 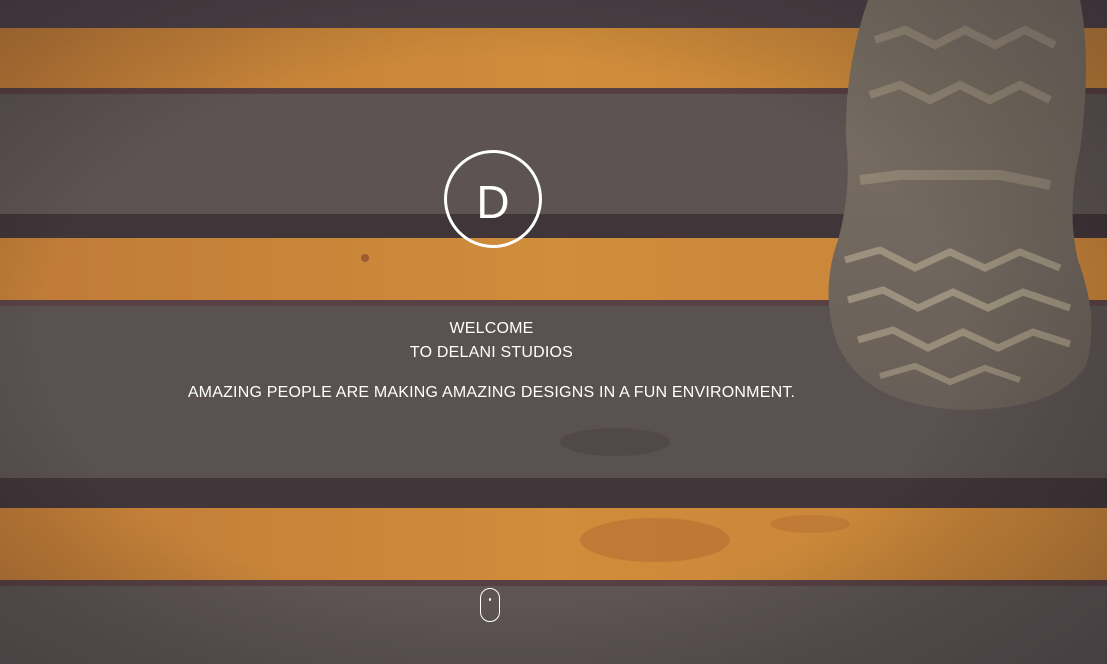 What do you see at coordinates (491, 328) in the screenshot?
I see `welcome-heading: WELCOME` at bounding box center [491, 328].